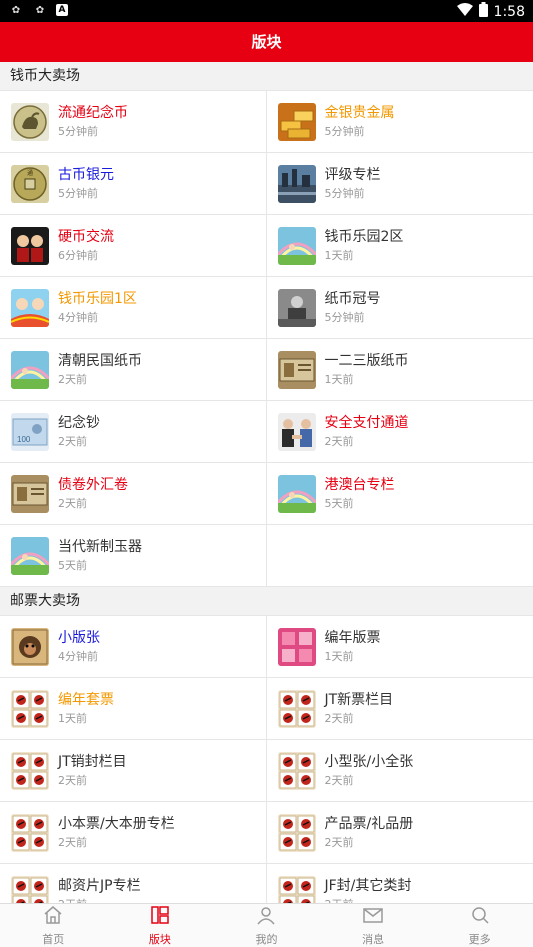  Describe the element at coordinates (133, 556) in the screenshot. I see `board-item: 当代新制玉器 5天前` at that location.